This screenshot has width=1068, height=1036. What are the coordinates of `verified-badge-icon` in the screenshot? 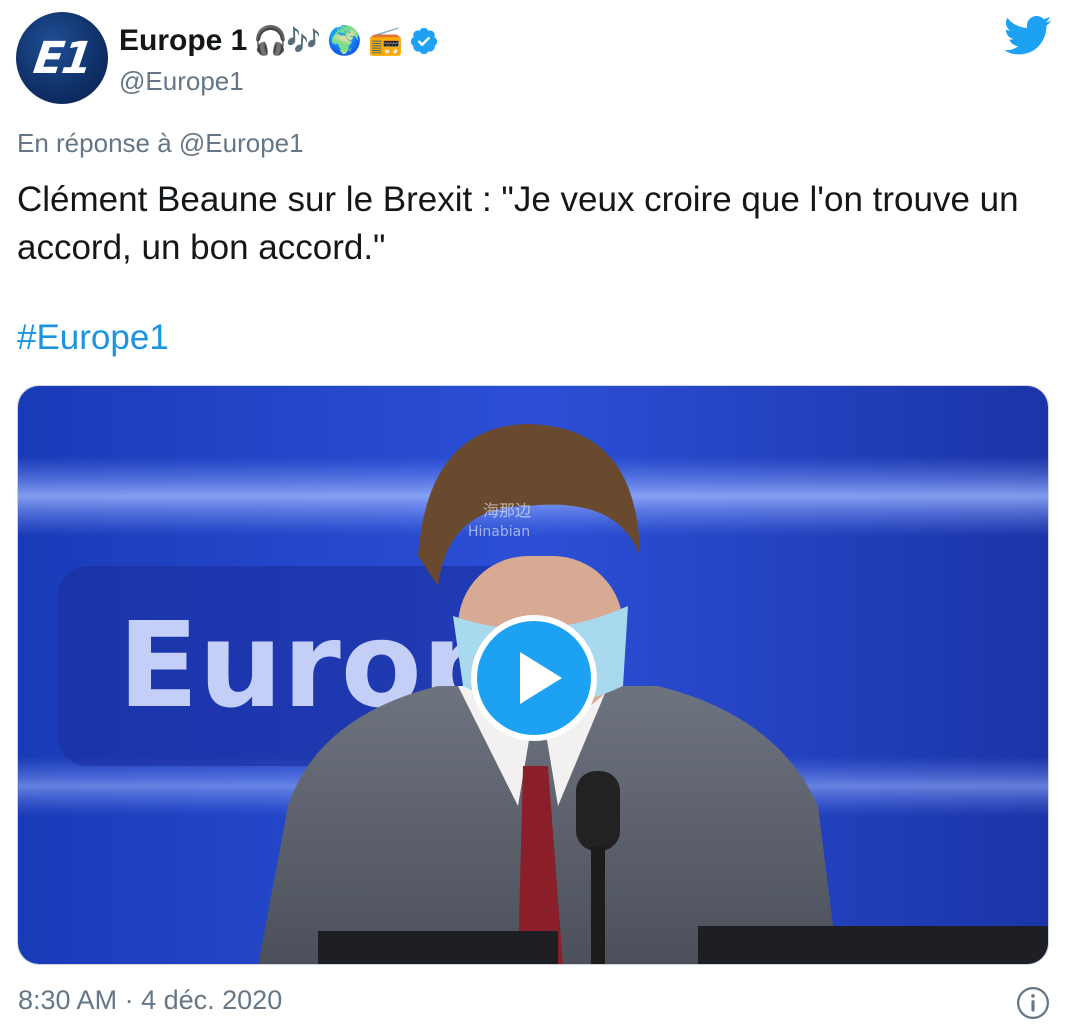 It's located at (423, 41).